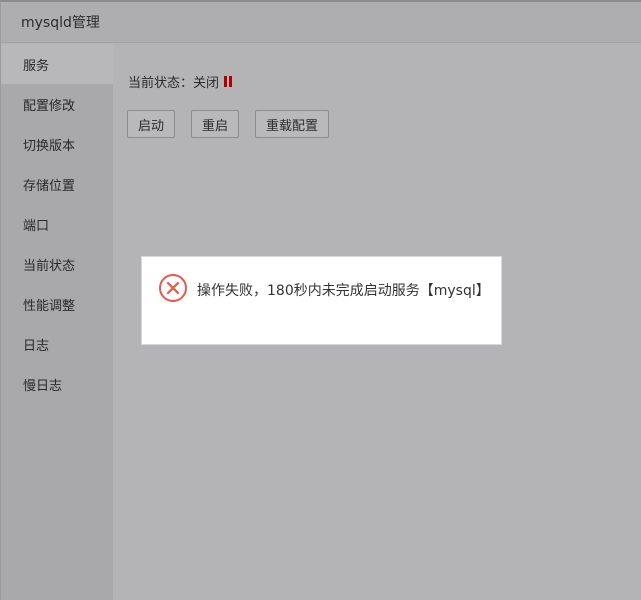 This screenshot has height=600, width=641. What do you see at coordinates (57, 344) in the screenshot?
I see `sidebar-item-log: 日志` at bounding box center [57, 344].